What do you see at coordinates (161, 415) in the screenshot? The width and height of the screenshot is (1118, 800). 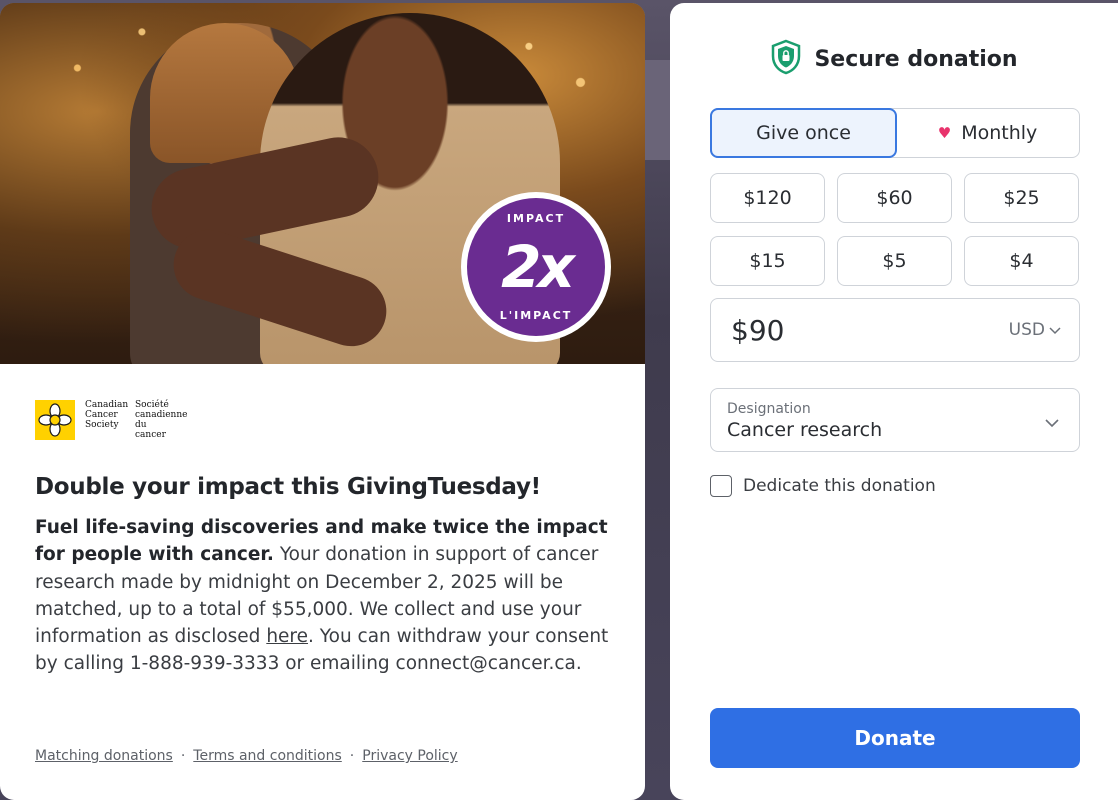 I see `org-name-line: canadienne` at bounding box center [161, 415].